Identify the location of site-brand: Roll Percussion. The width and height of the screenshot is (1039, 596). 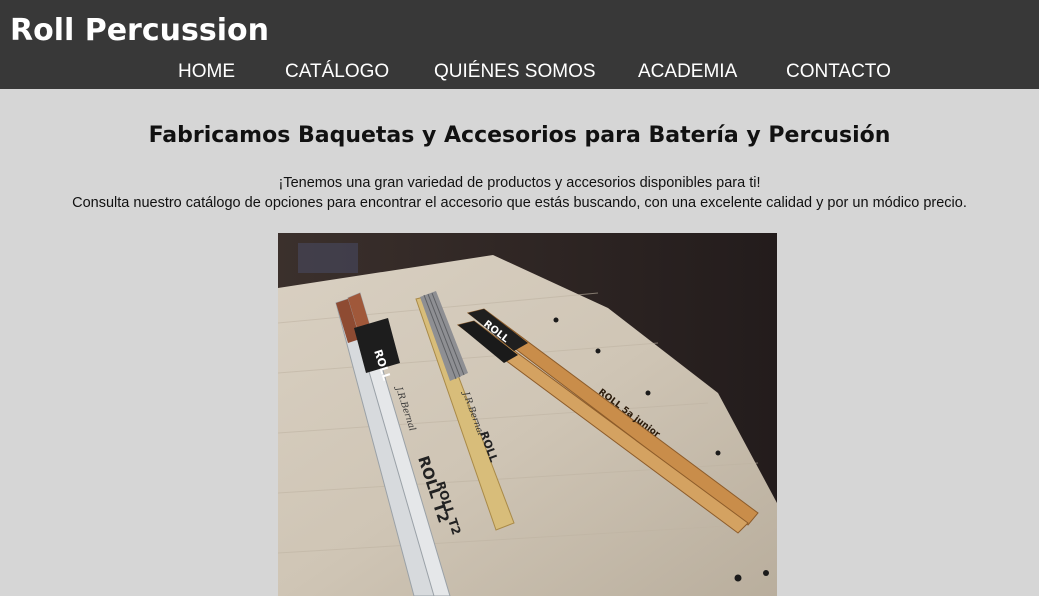
(139, 30).